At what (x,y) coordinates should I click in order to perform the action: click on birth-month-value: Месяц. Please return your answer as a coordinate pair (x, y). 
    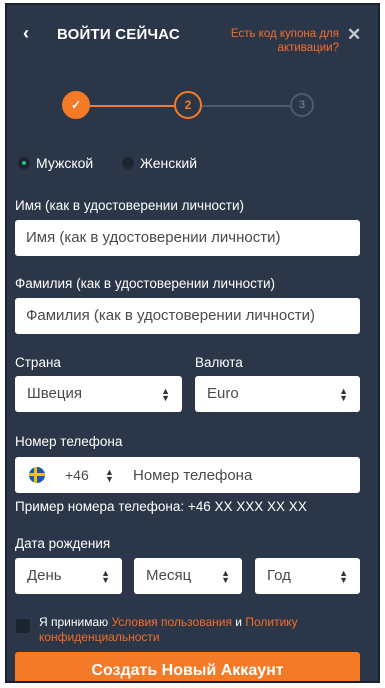
    Looking at the image, I should click on (169, 575).